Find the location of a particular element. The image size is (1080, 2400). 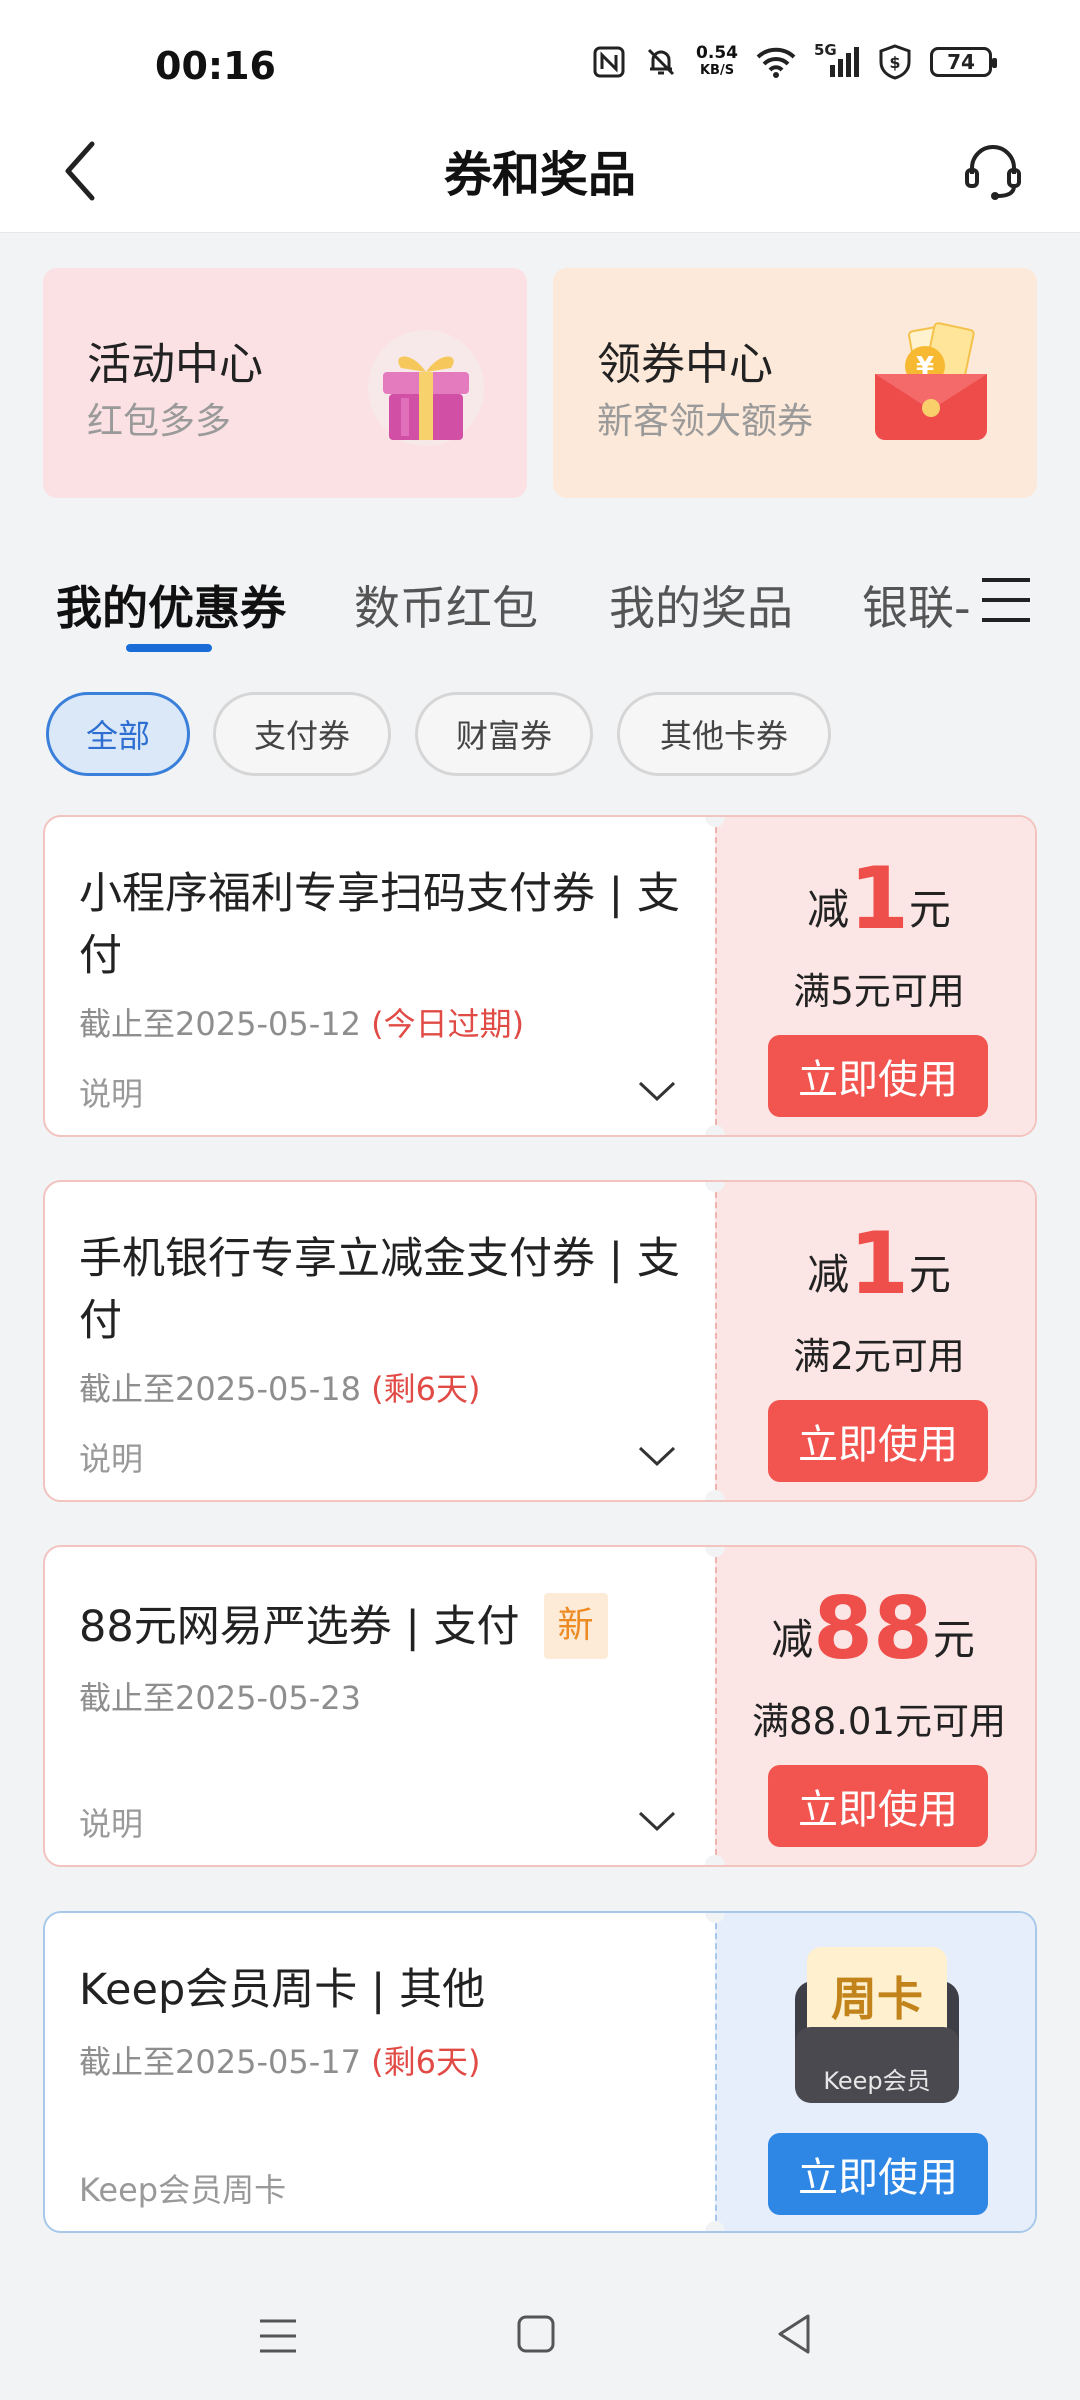

net-speed-unit: KB/S is located at coordinates (717, 70).